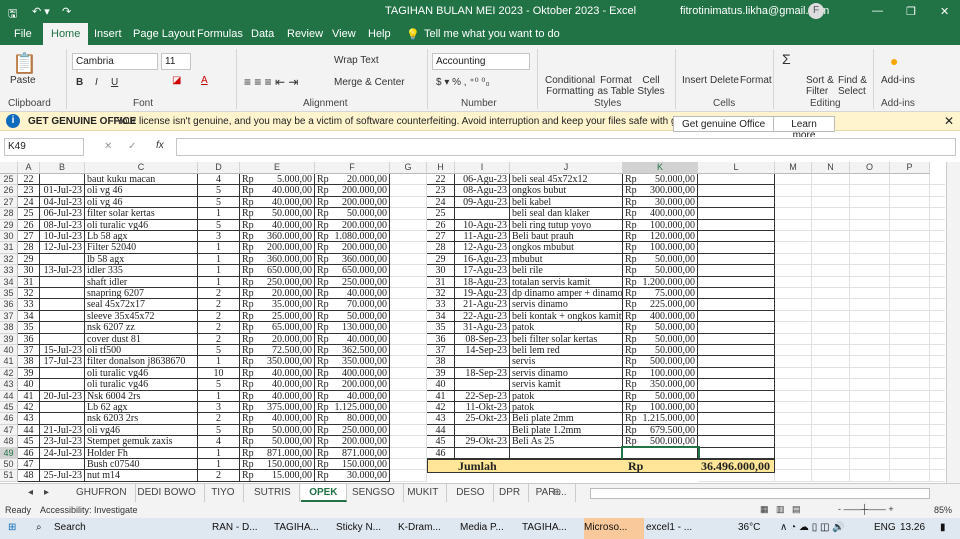  I want to click on column-header: G, so click(408, 168).